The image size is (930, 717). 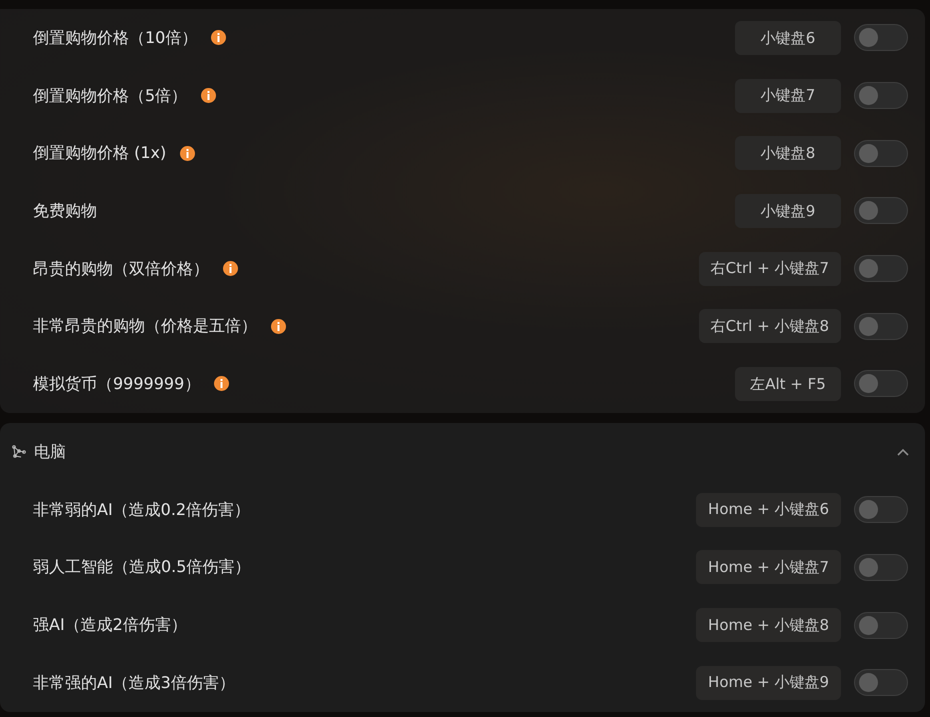 What do you see at coordinates (121, 269) in the screenshot?
I see `cheat-label: 昂贵的购物（双倍价格）` at bounding box center [121, 269].